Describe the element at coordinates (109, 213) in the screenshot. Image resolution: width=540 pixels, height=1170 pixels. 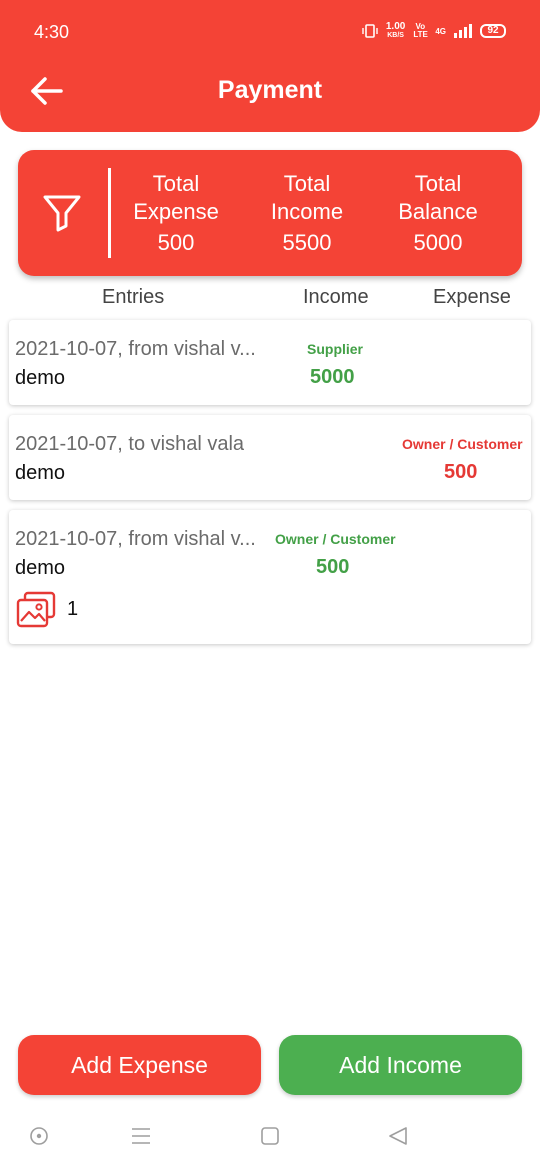
I see `summary-divider` at that location.